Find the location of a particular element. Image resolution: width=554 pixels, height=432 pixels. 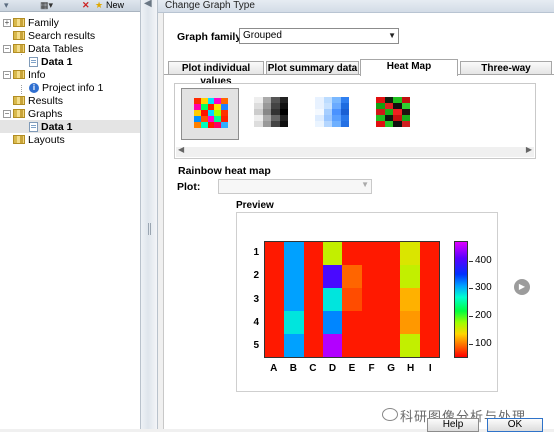

nav-item-results: Results is located at coordinates (70, 100).